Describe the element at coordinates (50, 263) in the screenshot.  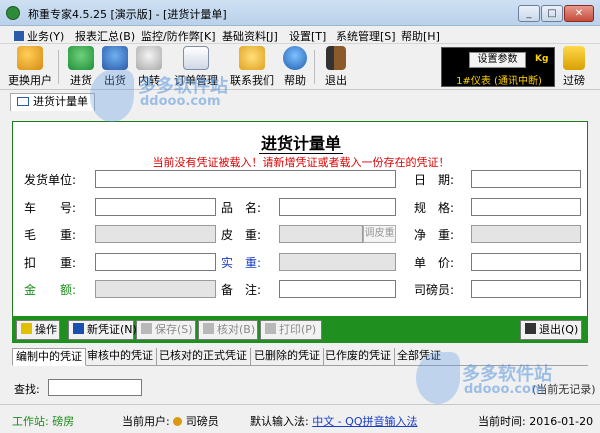
I see `deduct-label: 扣 重:` at that location.